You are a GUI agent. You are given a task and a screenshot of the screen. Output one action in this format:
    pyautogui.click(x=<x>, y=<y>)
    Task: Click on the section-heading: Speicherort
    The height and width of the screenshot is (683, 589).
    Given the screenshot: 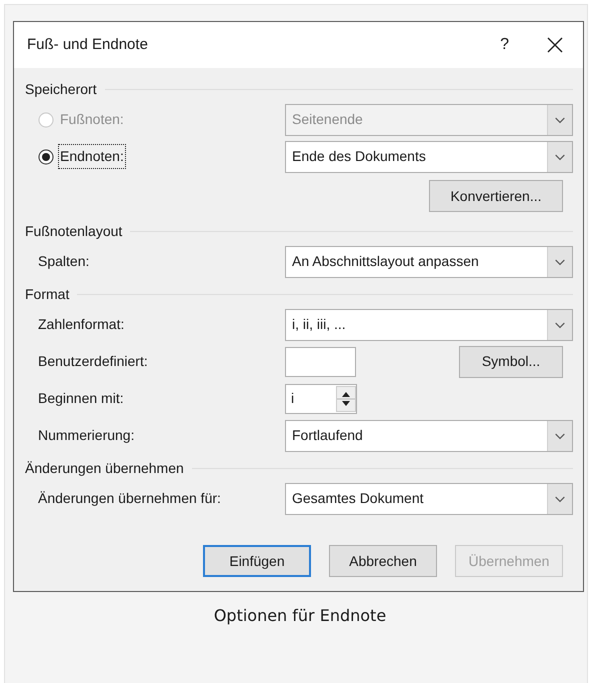 What is the action you would take?
    pyautogui.click(x=61, y=89)
    